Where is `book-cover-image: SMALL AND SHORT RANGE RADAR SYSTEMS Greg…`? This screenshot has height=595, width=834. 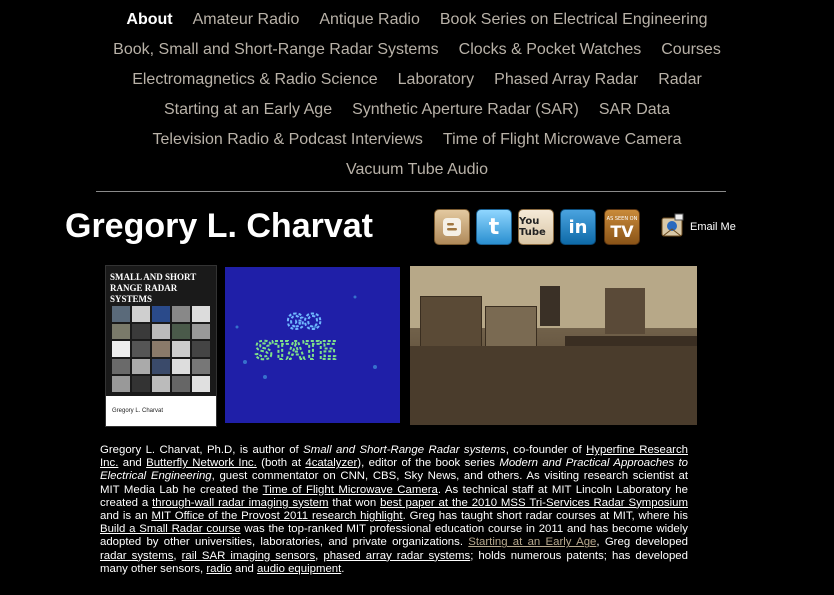 book-cover-image: SMALL AND SHORT RANGE RADAR SYSTEMS Greg… is located at coordinates (161, 346).